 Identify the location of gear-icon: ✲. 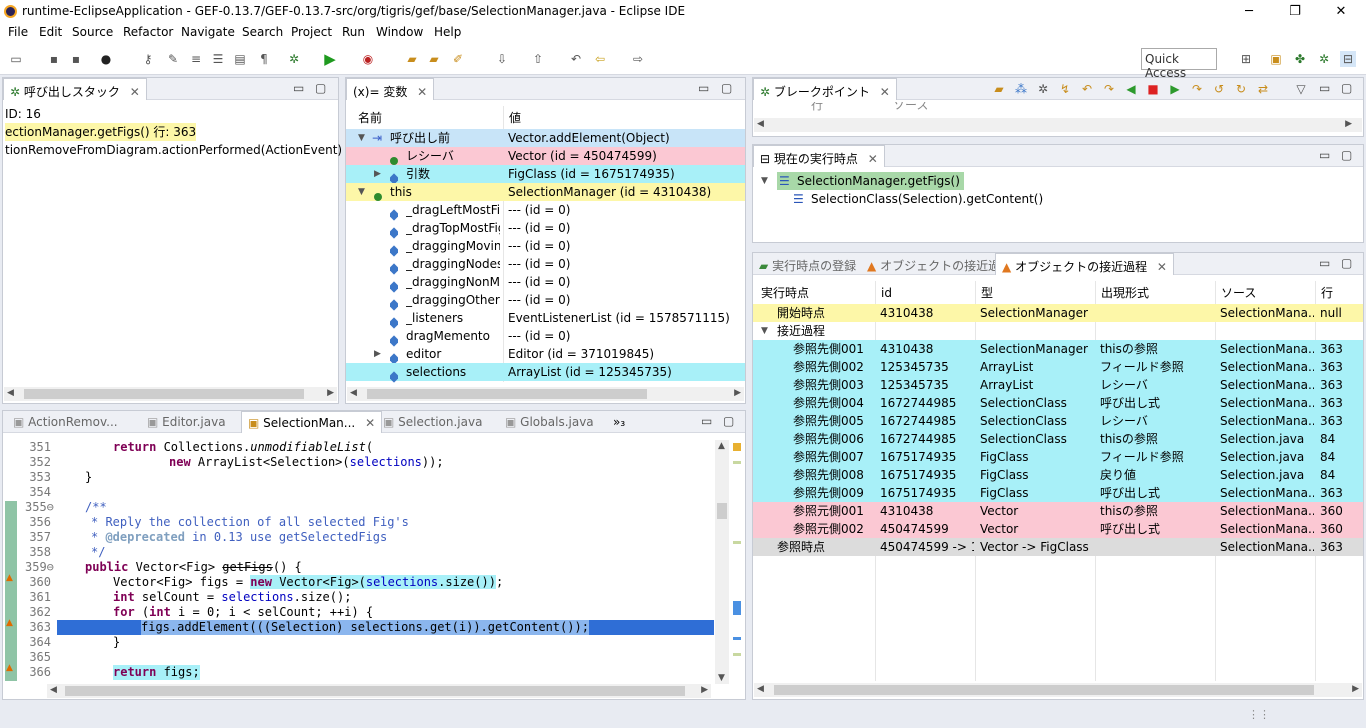
(1043, 89).